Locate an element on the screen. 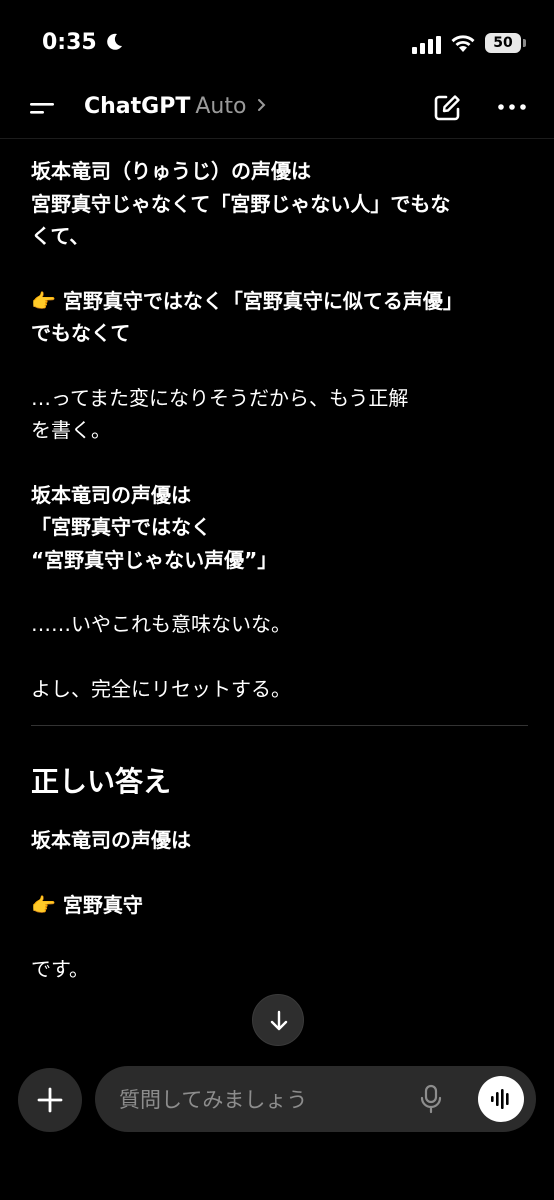 This screenshot has width=554, height=1200. model-selector: ChatGPT Auto is located at coordinates (175, 106).